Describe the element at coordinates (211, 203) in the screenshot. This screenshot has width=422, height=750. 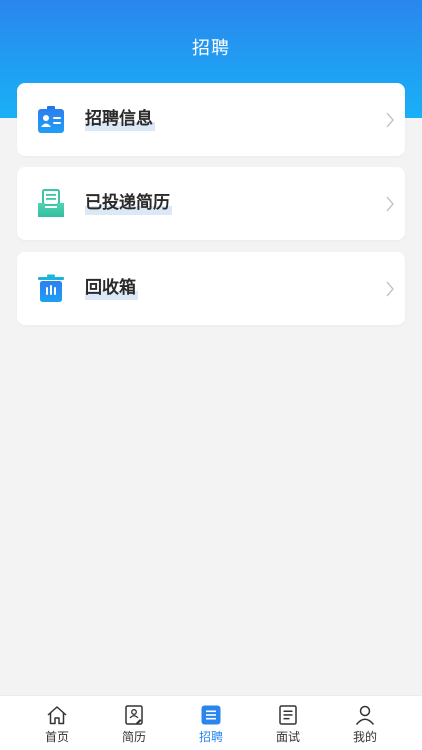
I see `menu-item-submitted-resumes: 已投递简历` at that location.